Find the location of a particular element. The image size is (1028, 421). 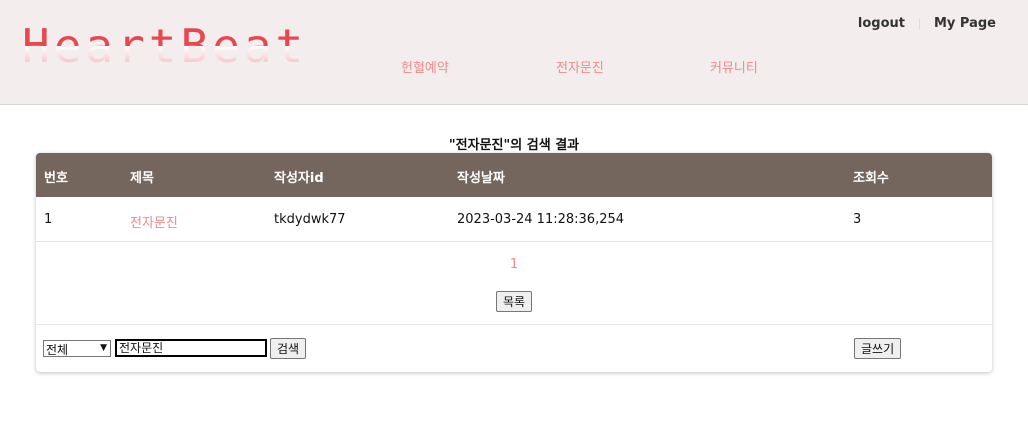

logo: HeartBeat is located at coordinates (164, 46).